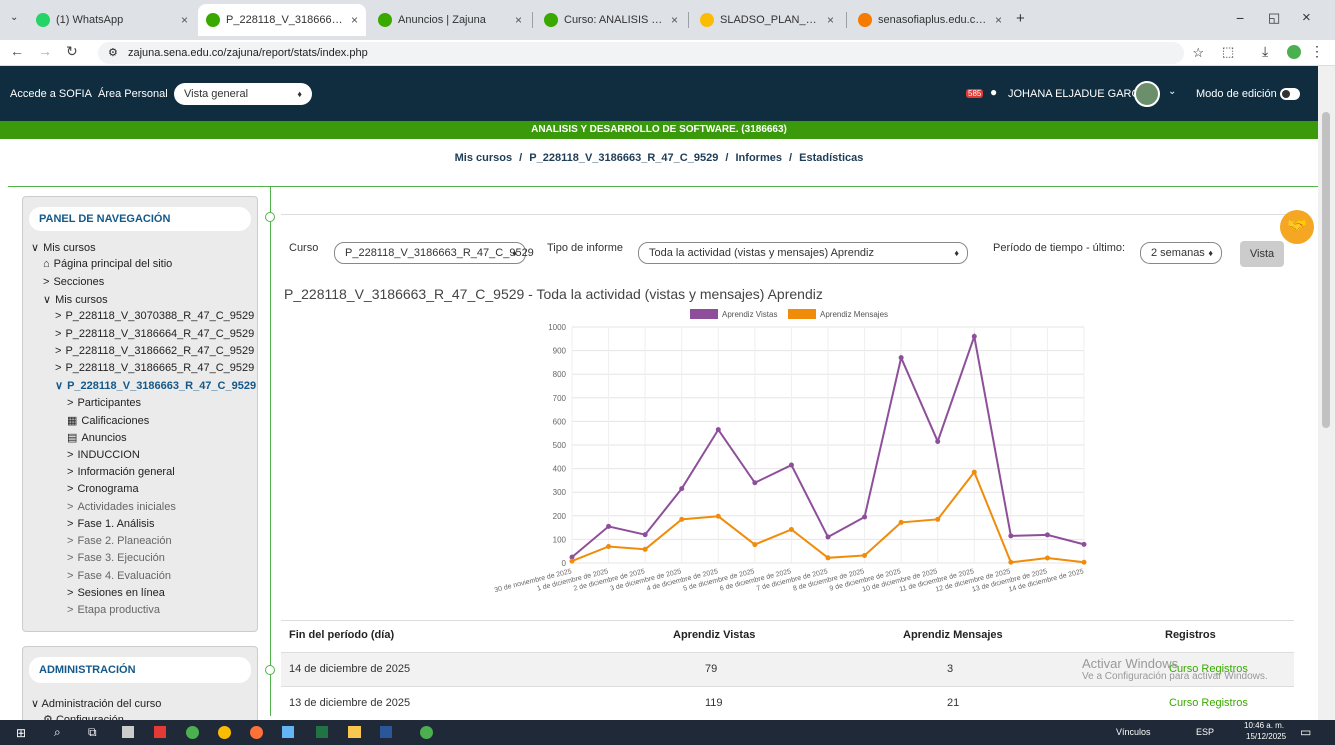 This screenshot has width=1335, height=745. Describe the element at coordinates (1079, 94) in the screenshot. I see `user-name: JOHANA ELJADUE GARCIA` at that location.